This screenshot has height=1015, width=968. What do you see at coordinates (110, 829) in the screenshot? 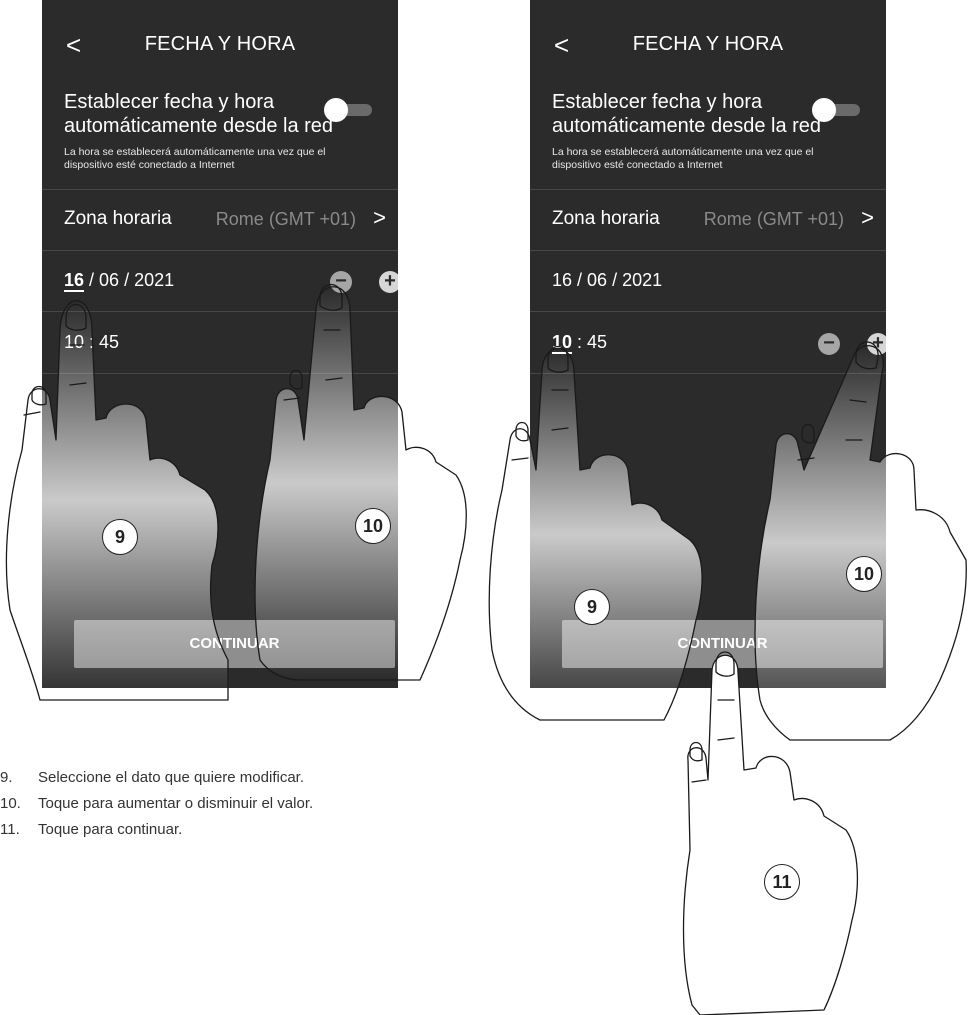
I see `step-text: Toque para continuar.` at bounding box center [110, 829].